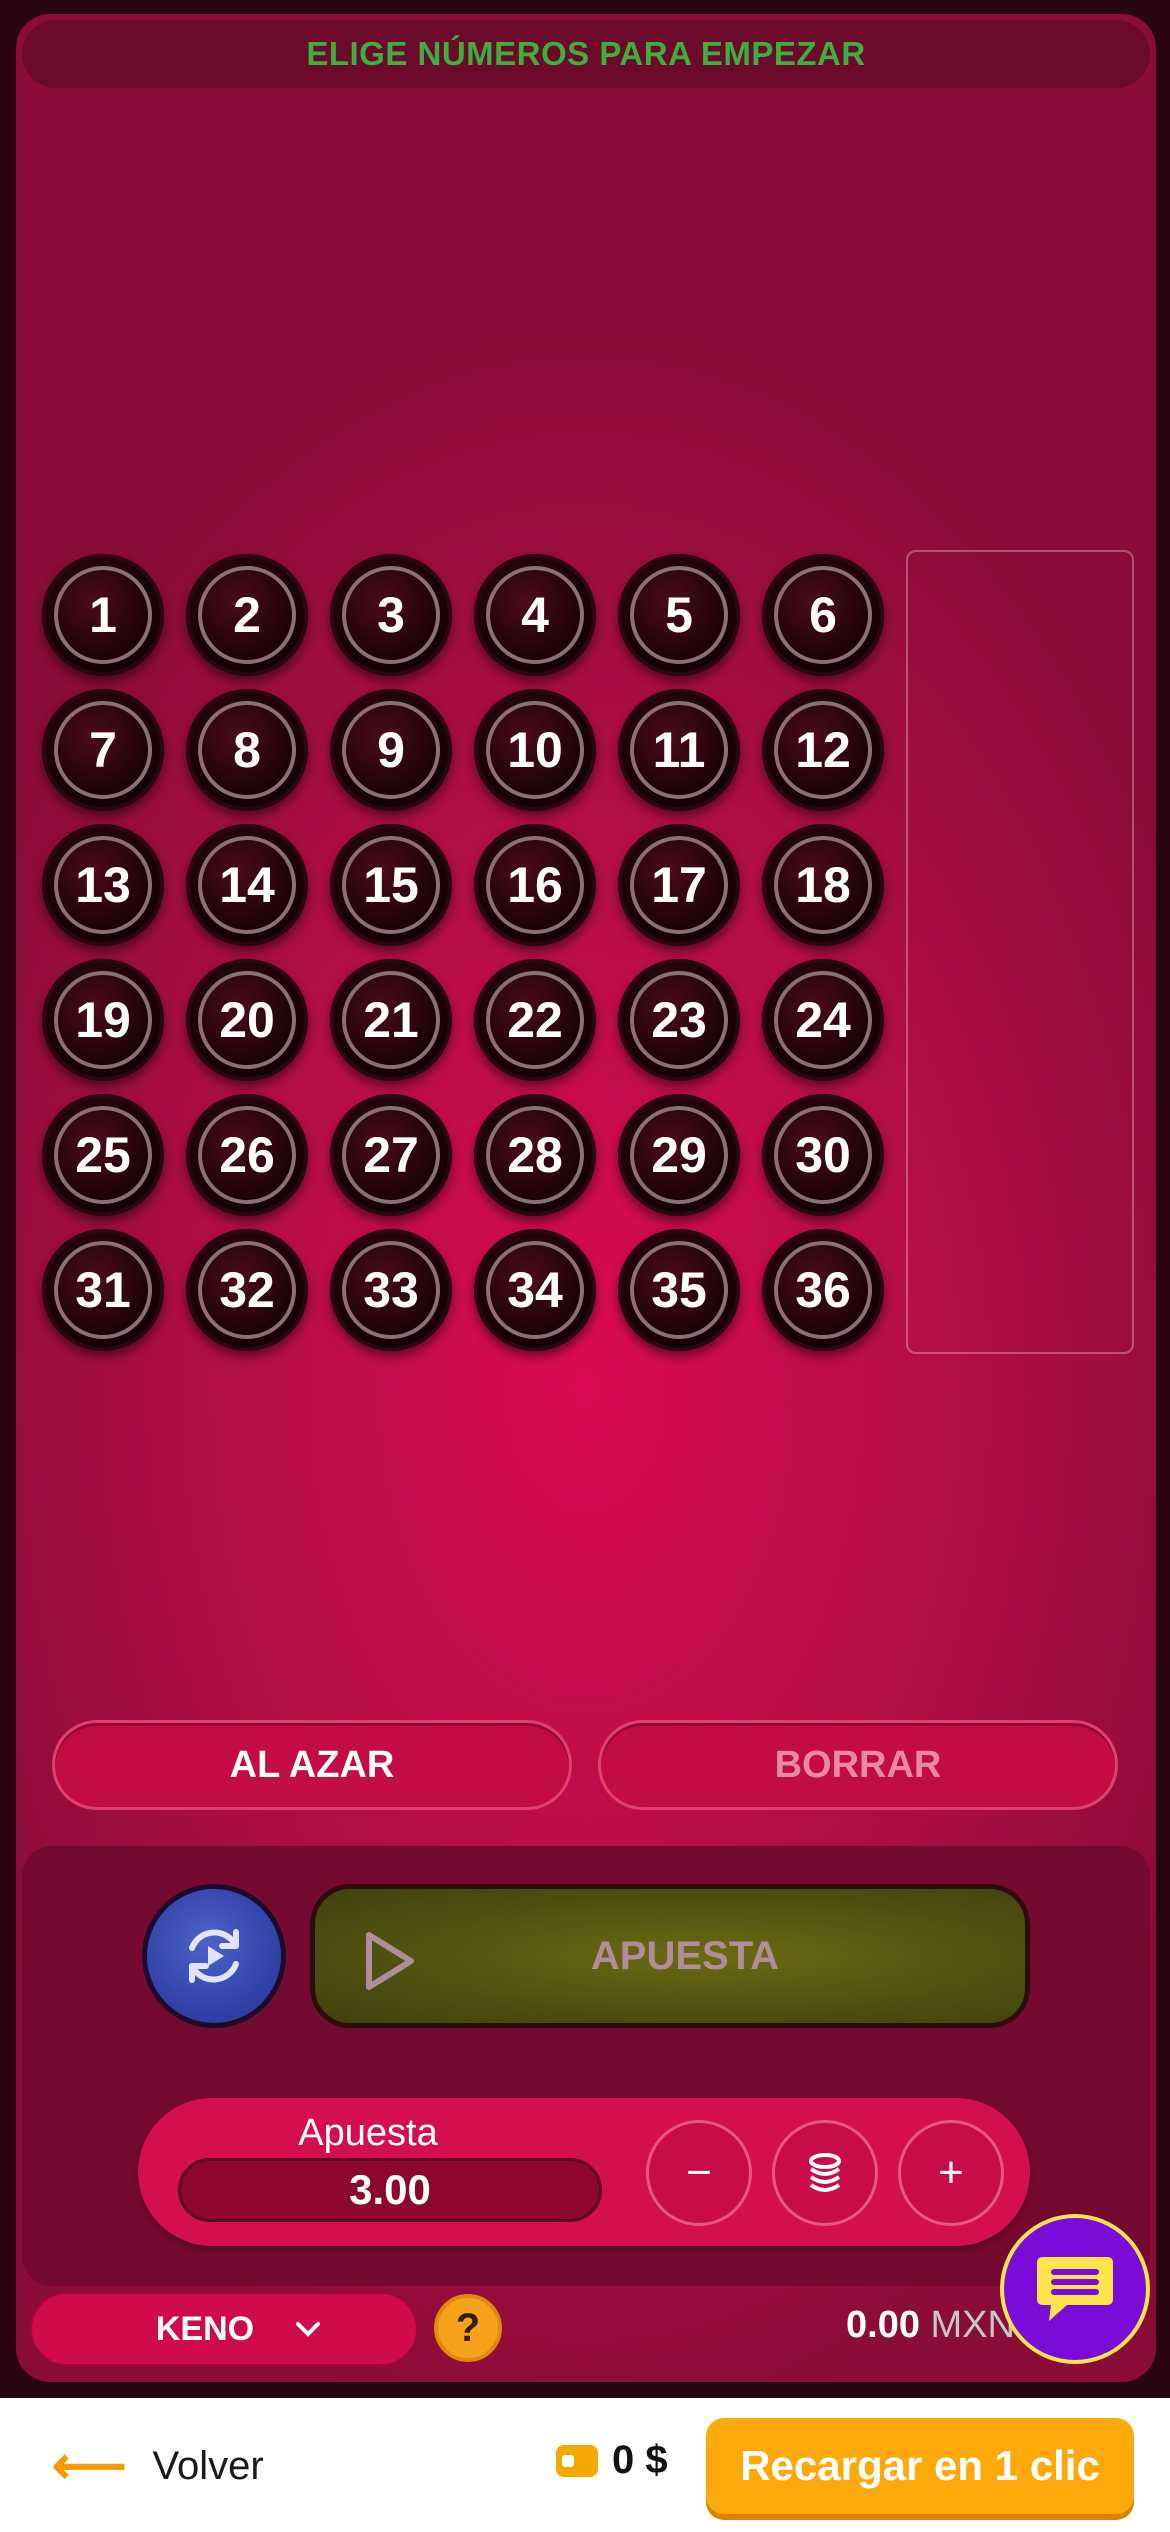 Image resolution: width=1170 pixels, height=2532 pixels. Describe the element at coordinates (205, 2328) in the screenshot. I see `game-name: KENO` at that location.